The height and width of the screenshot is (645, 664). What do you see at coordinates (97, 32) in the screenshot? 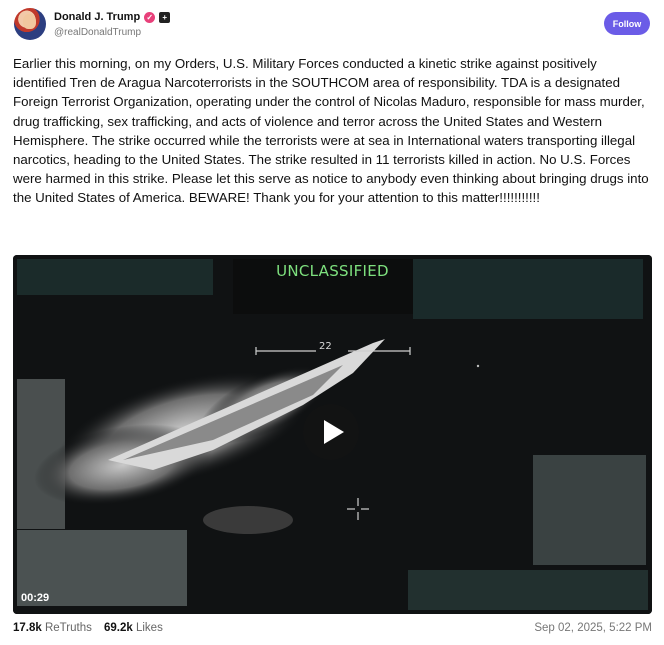
I see `author-handle: @realDonaldTrump` at bounding box center [97, 32].